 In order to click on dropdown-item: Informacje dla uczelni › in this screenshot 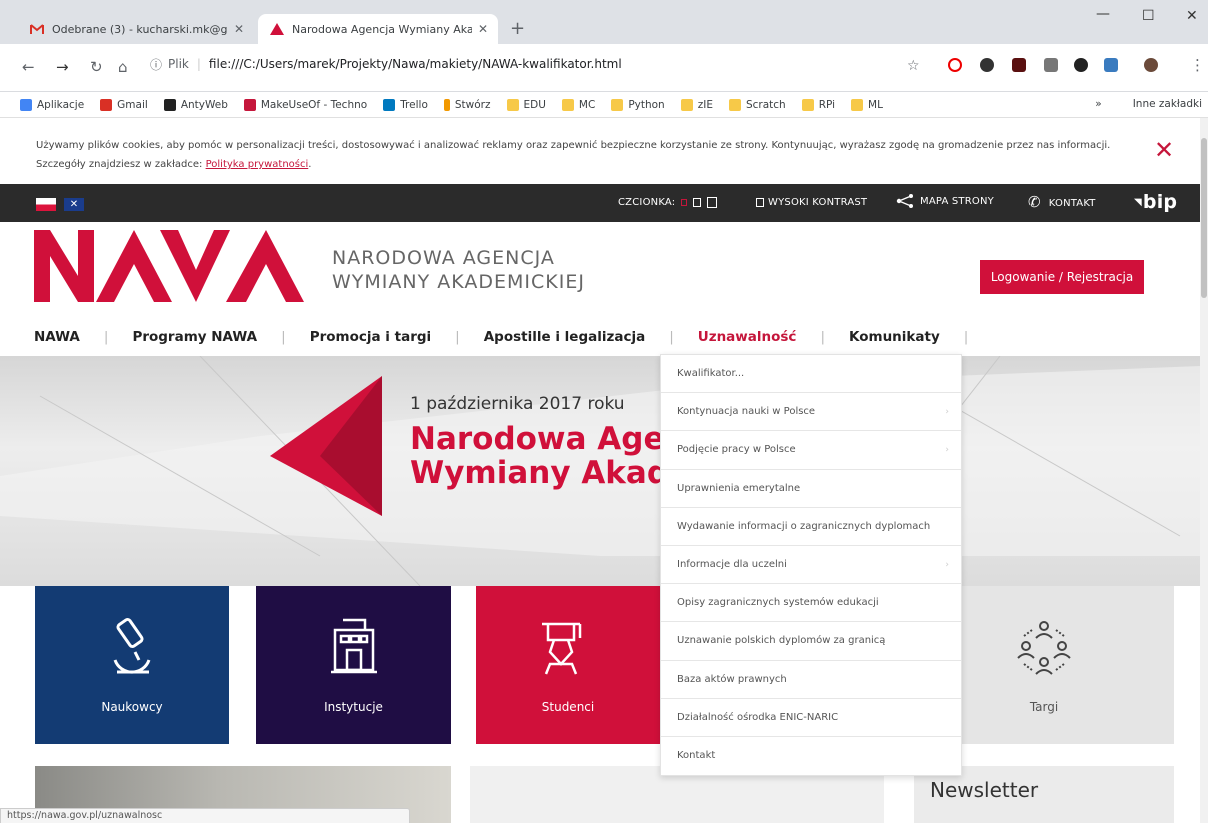, I will do `click(811, 565)`.